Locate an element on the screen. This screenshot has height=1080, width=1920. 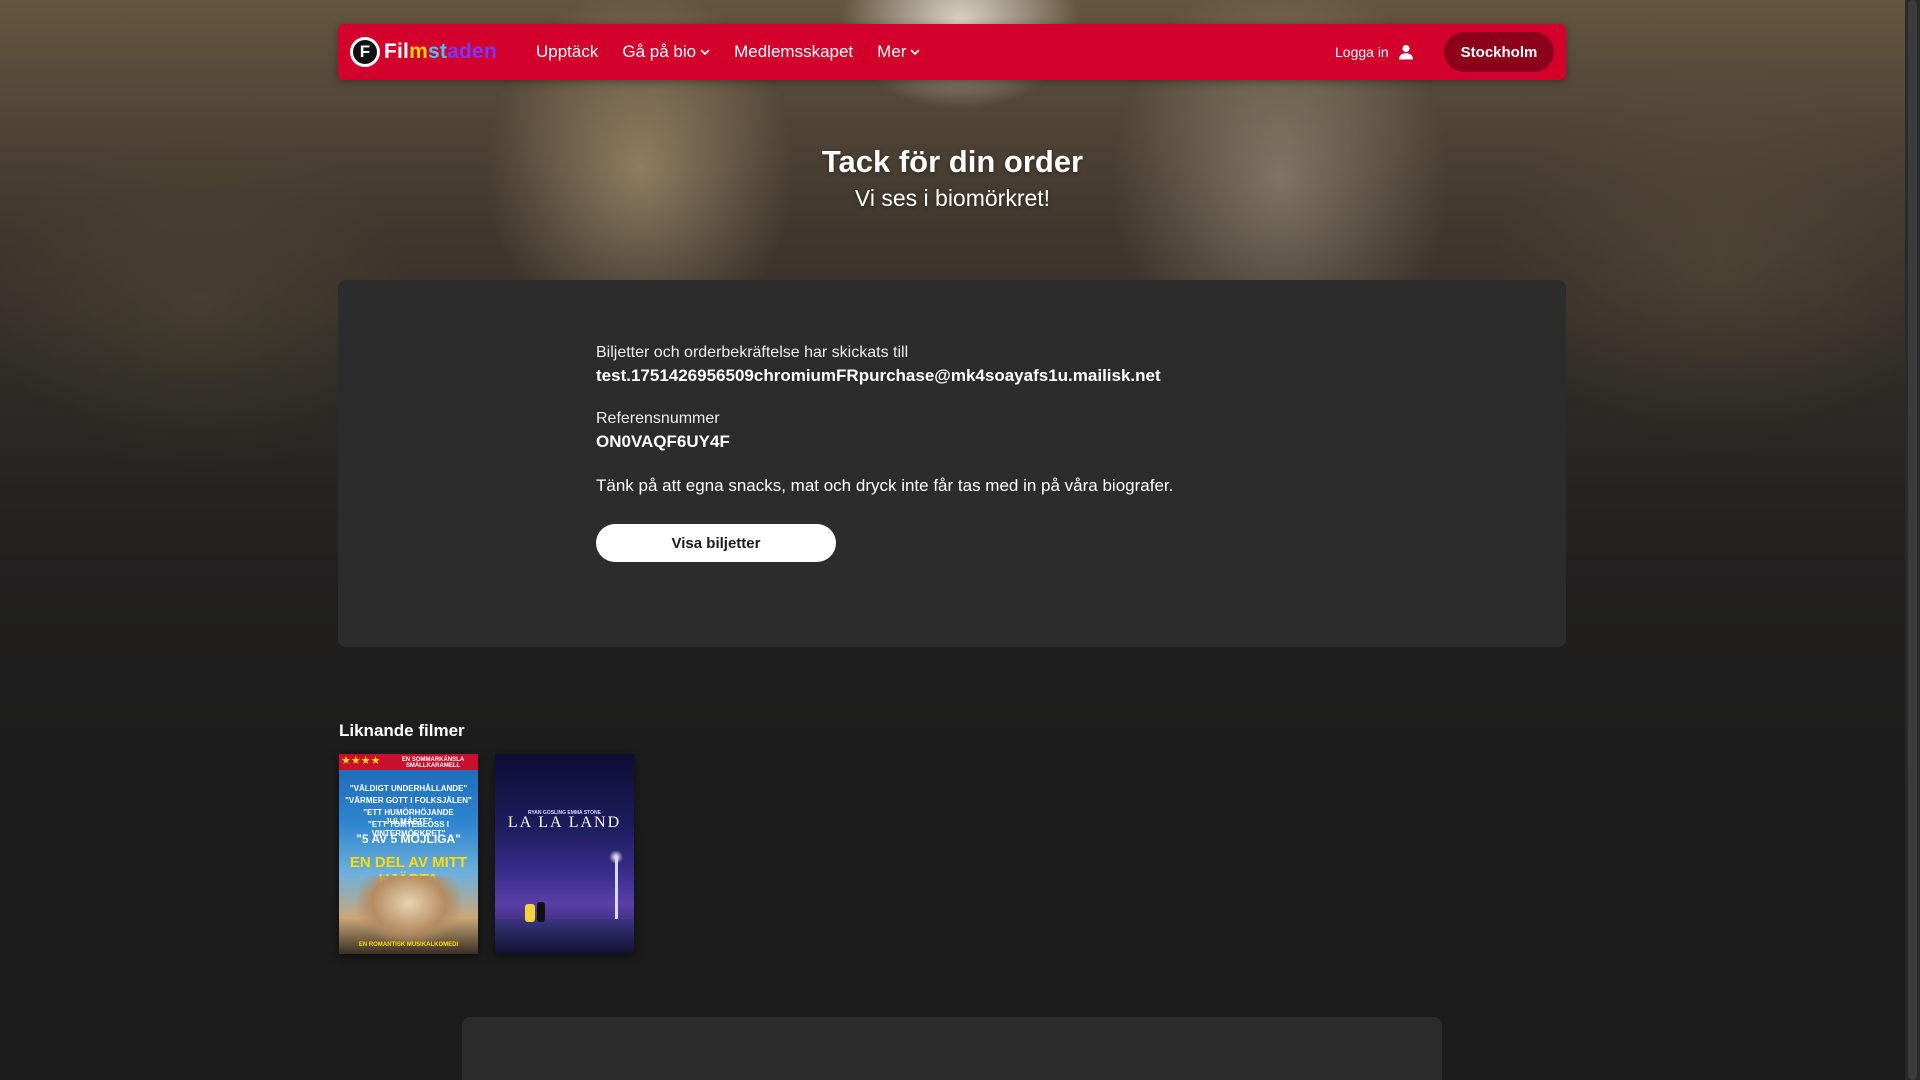
poster-badge: EN SOMMARKÄNSLA SMÄLLKARAMELL is located at coordinates (433, 763).